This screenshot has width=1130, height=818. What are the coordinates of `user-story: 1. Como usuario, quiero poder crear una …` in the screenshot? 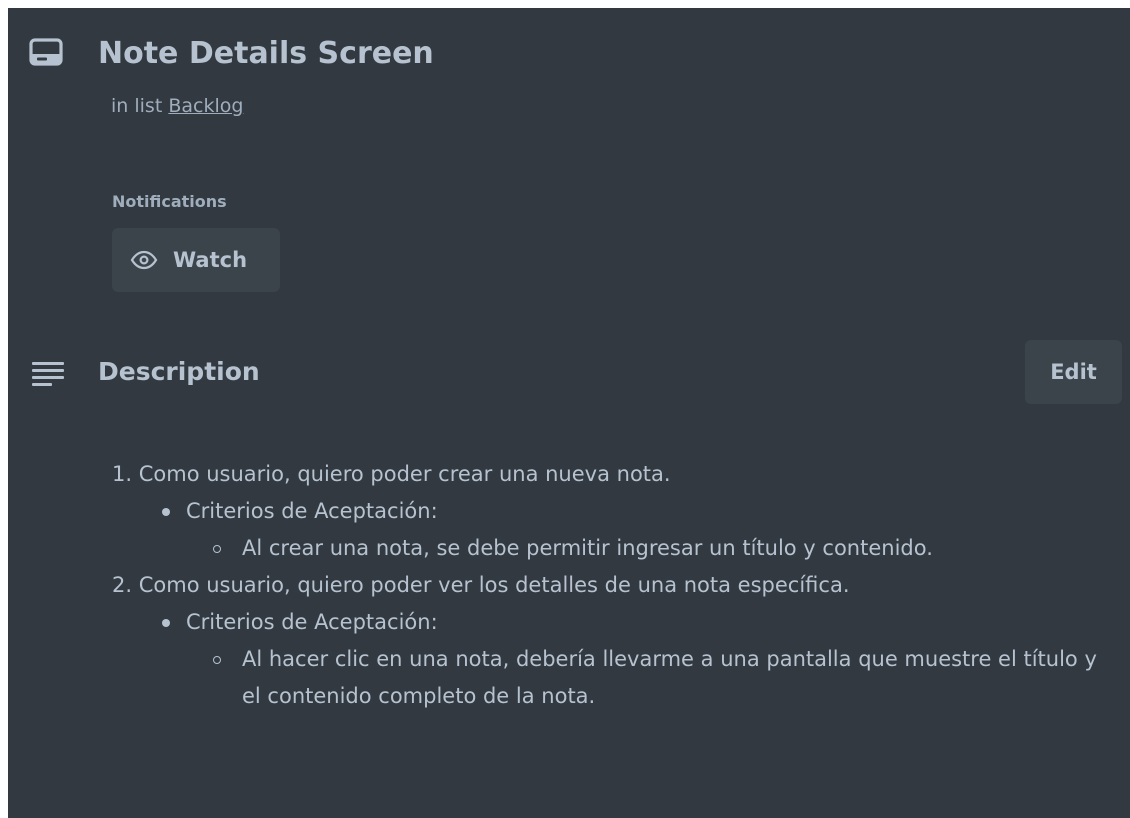 It's located at (617, 474).